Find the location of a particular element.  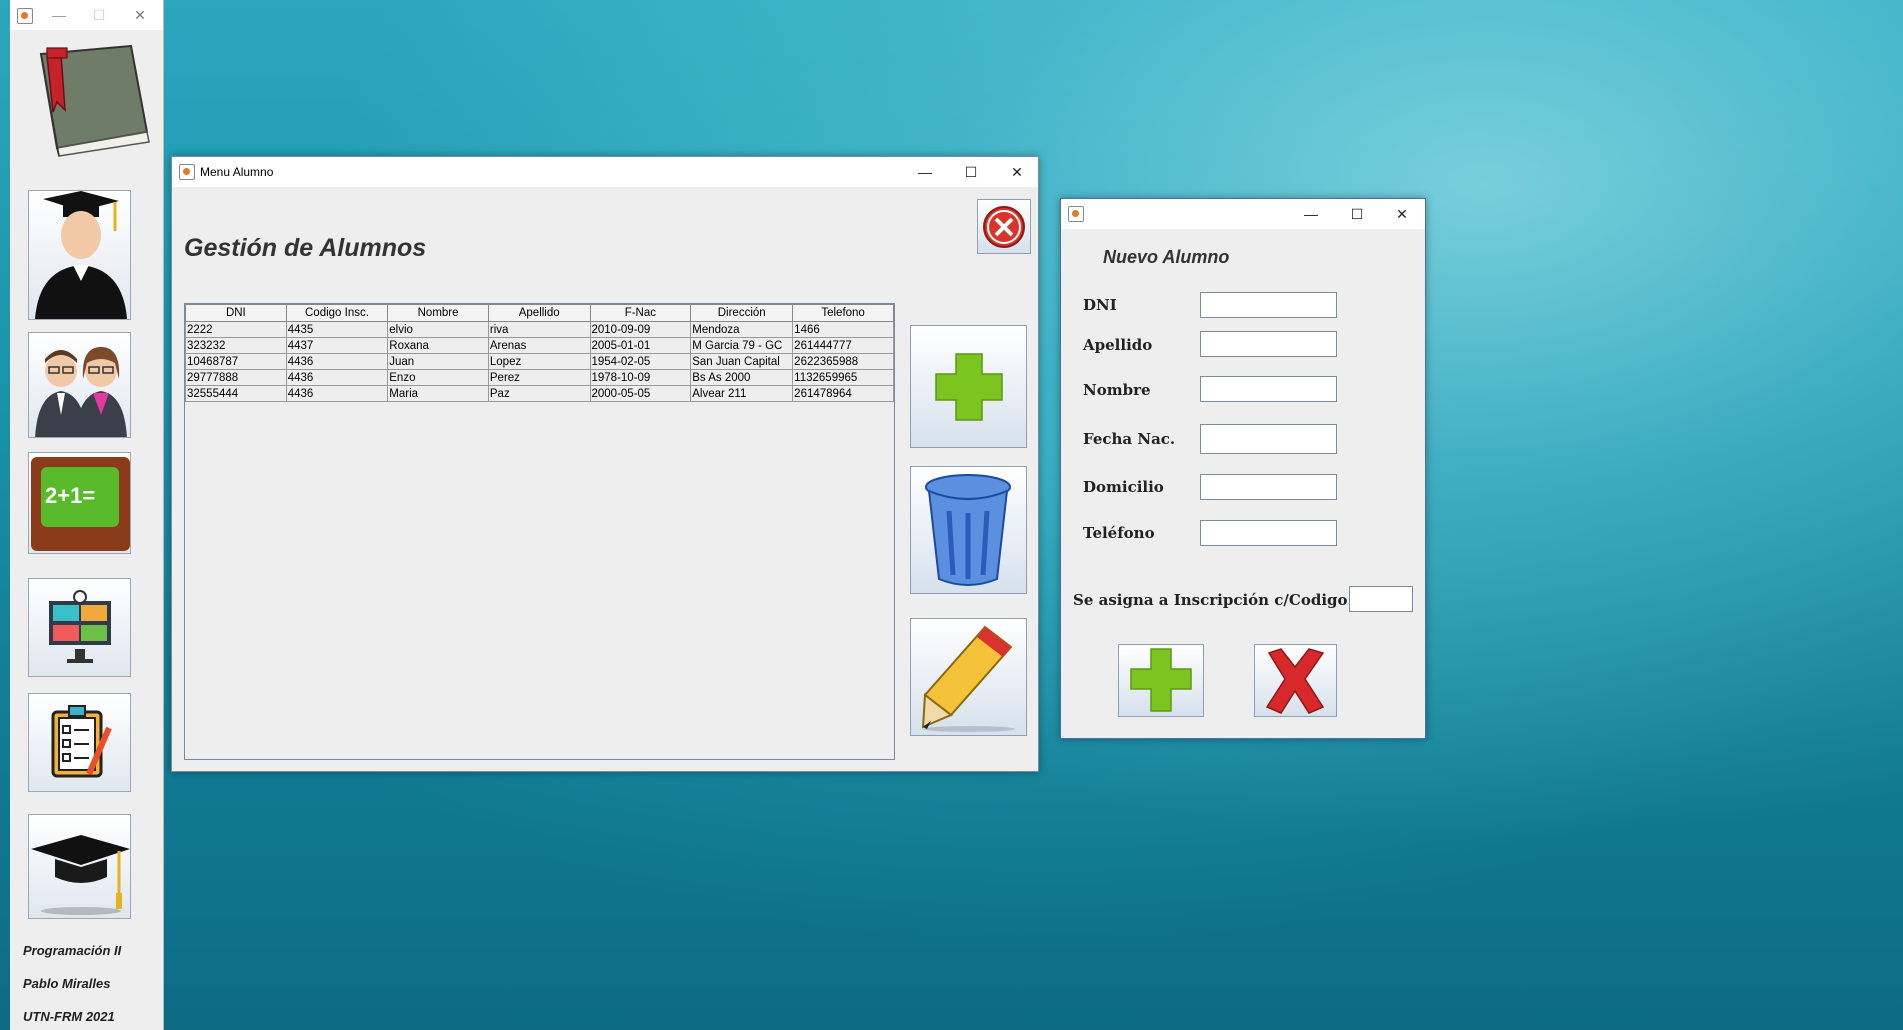

checklist-icon is located at coordinates (79, 742).